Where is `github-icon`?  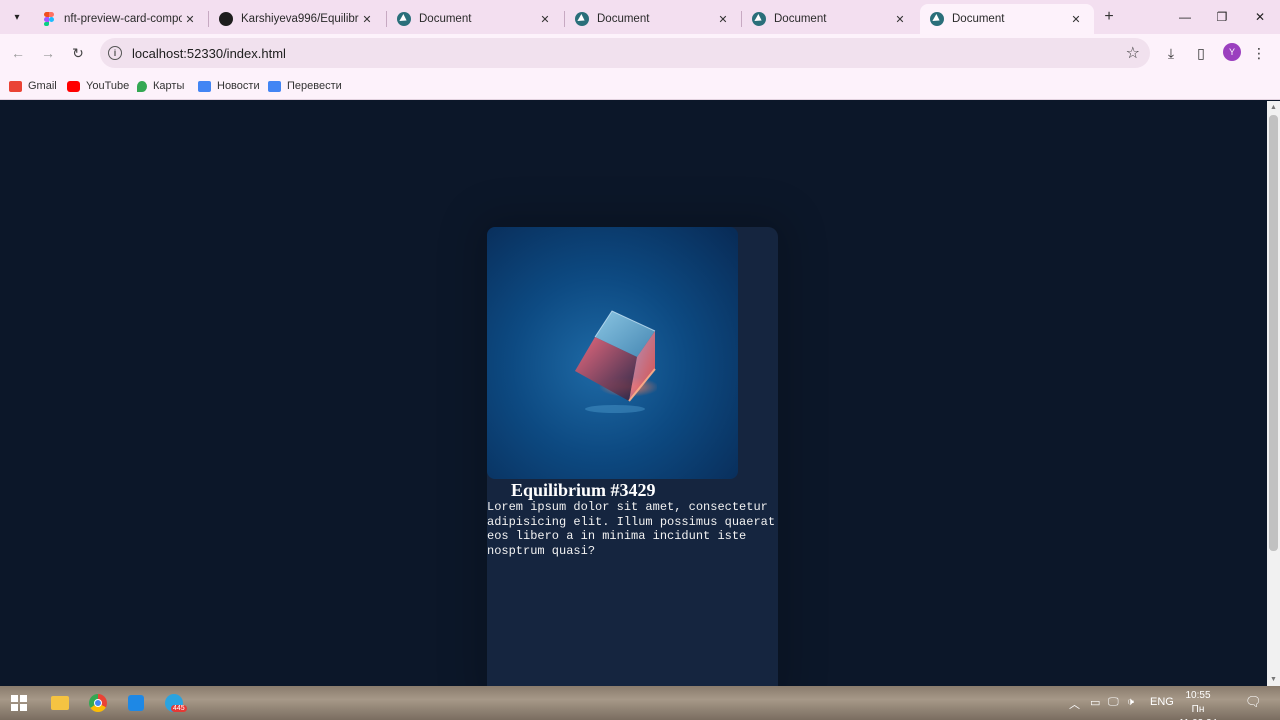 github-icon is located at coordinates (226, 19).